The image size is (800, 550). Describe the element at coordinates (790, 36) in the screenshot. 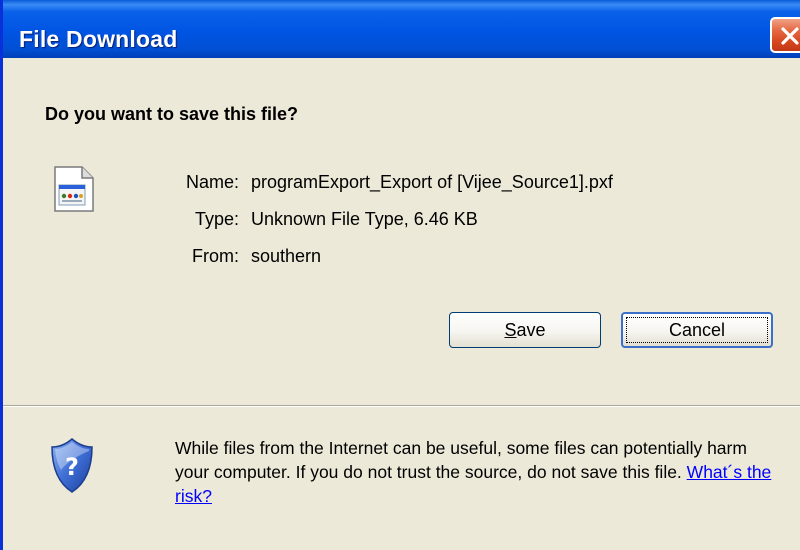

I see `close-icon` at that location.